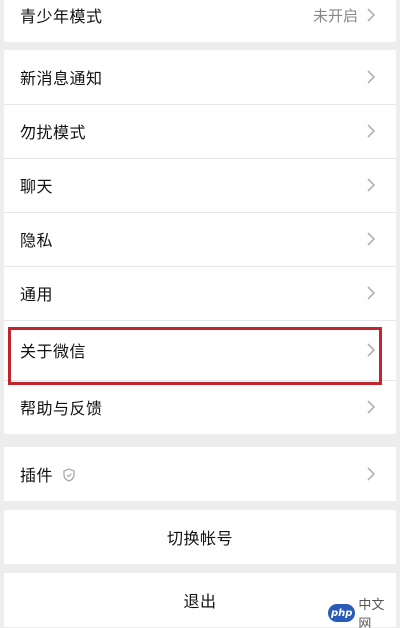 This screenshot has height=628, width=400. Describe the element at coordinates (61, 16) in the screenshot. I see `settings-item-label: 青少年模式` at that location.